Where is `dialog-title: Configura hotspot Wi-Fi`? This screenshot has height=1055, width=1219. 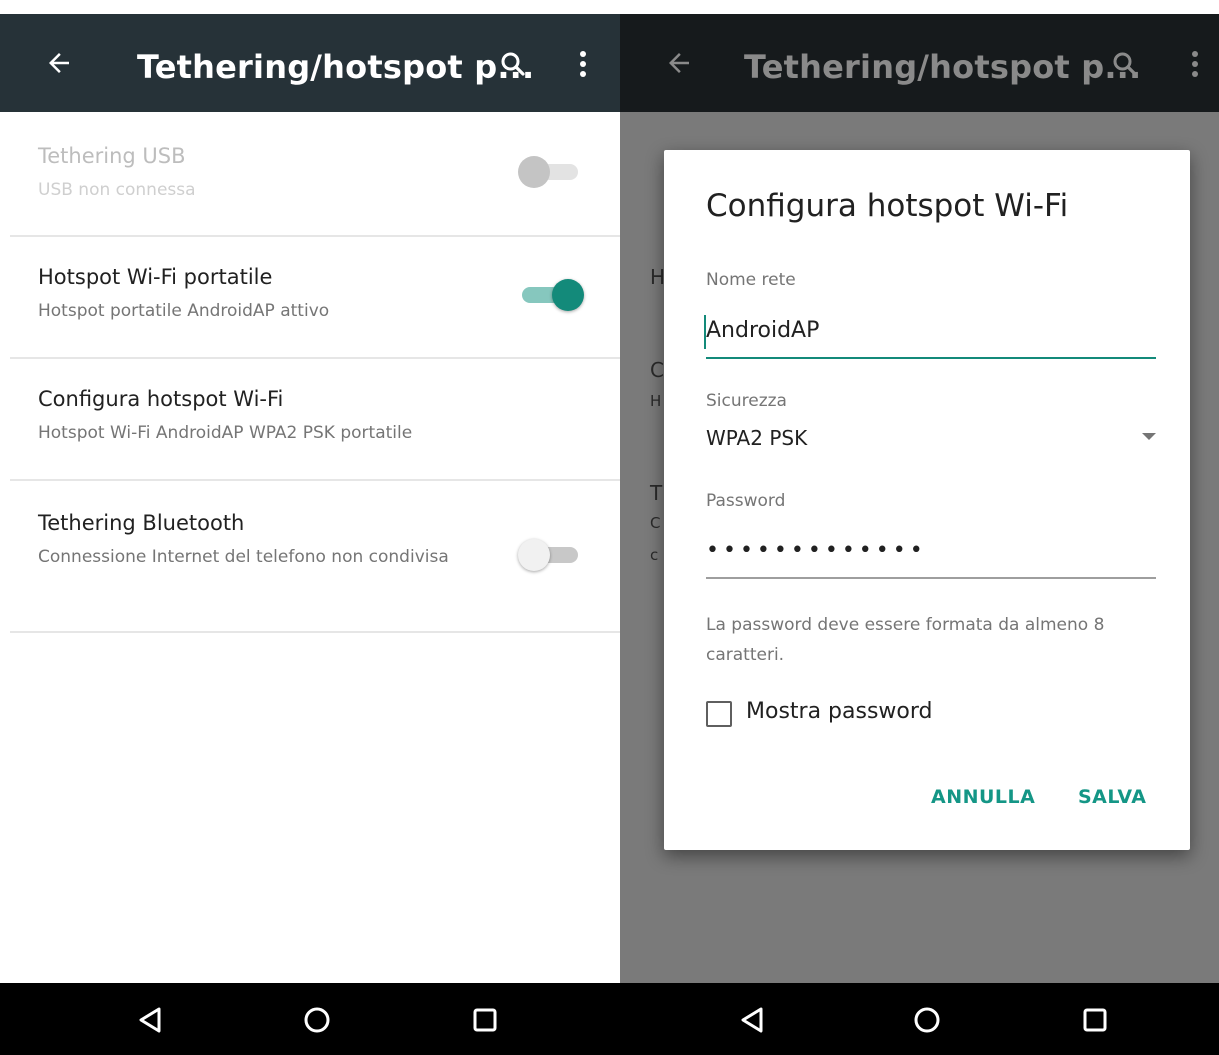 dialog-title: Configura hotspot Wi-Fi is located at coordinates (887, 206).